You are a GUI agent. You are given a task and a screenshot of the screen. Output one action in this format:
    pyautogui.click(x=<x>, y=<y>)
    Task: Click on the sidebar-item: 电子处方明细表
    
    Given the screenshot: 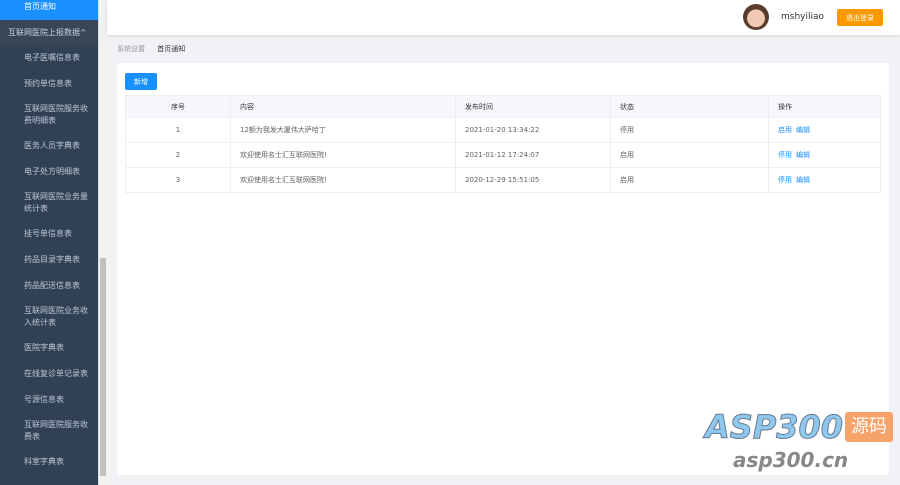 What is the action you would take?
    pyautogui.click(x=49, y=172)
    